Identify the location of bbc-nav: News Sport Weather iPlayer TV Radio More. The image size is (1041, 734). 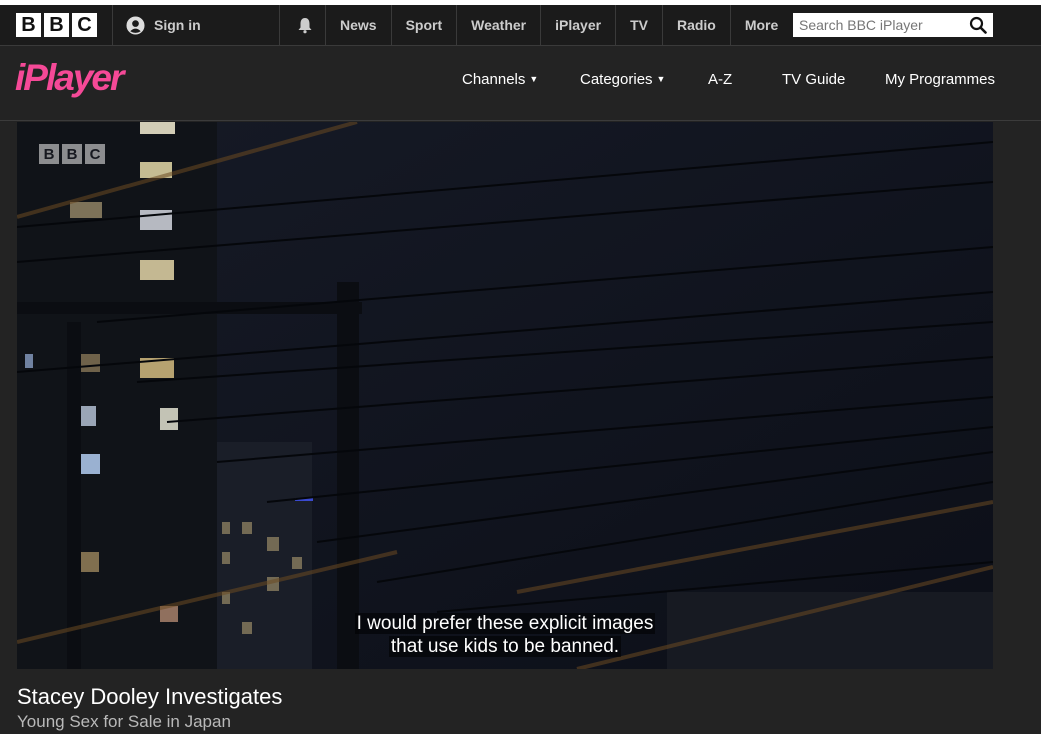
(571, 25).